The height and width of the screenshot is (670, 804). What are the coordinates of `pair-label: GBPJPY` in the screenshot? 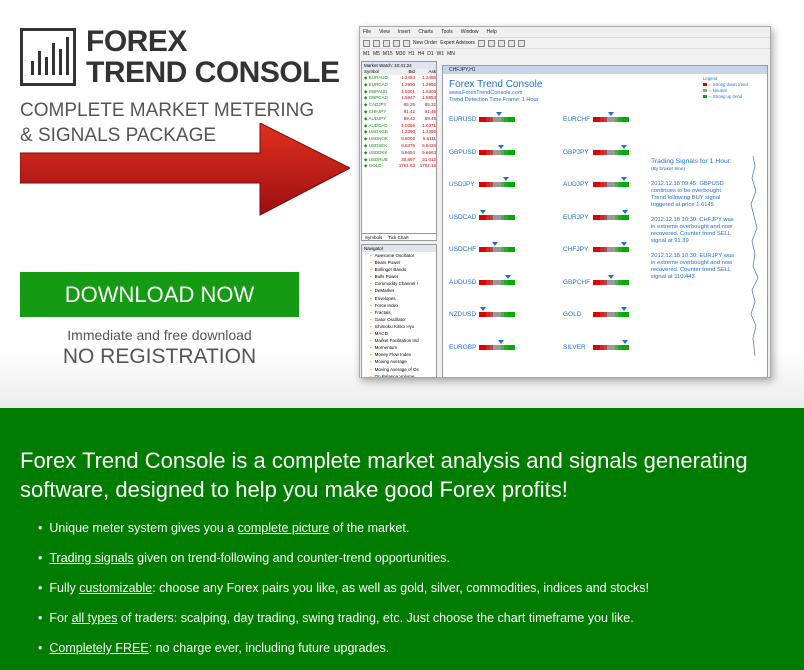 It's located at (576, 152).